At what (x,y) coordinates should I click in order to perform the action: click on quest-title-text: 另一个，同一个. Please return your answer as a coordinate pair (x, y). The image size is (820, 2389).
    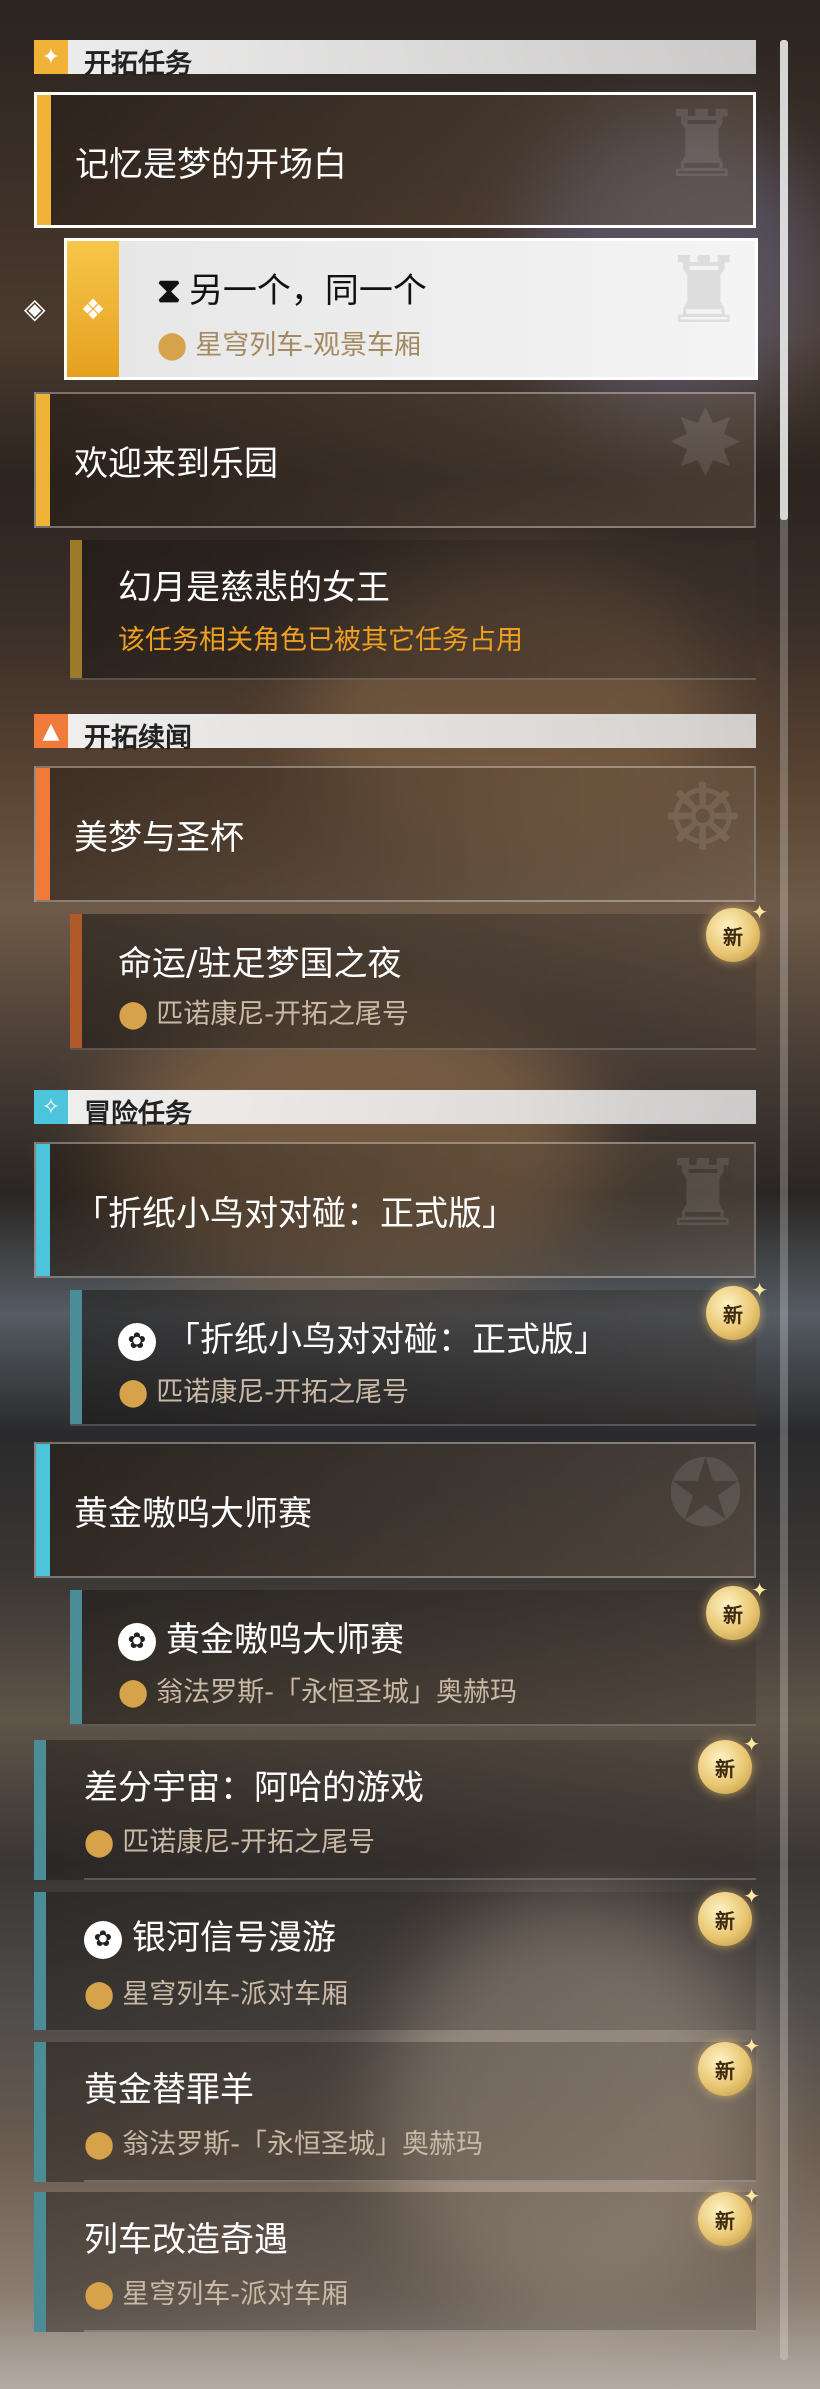
    Looking at the image, I should click on (307, 291).